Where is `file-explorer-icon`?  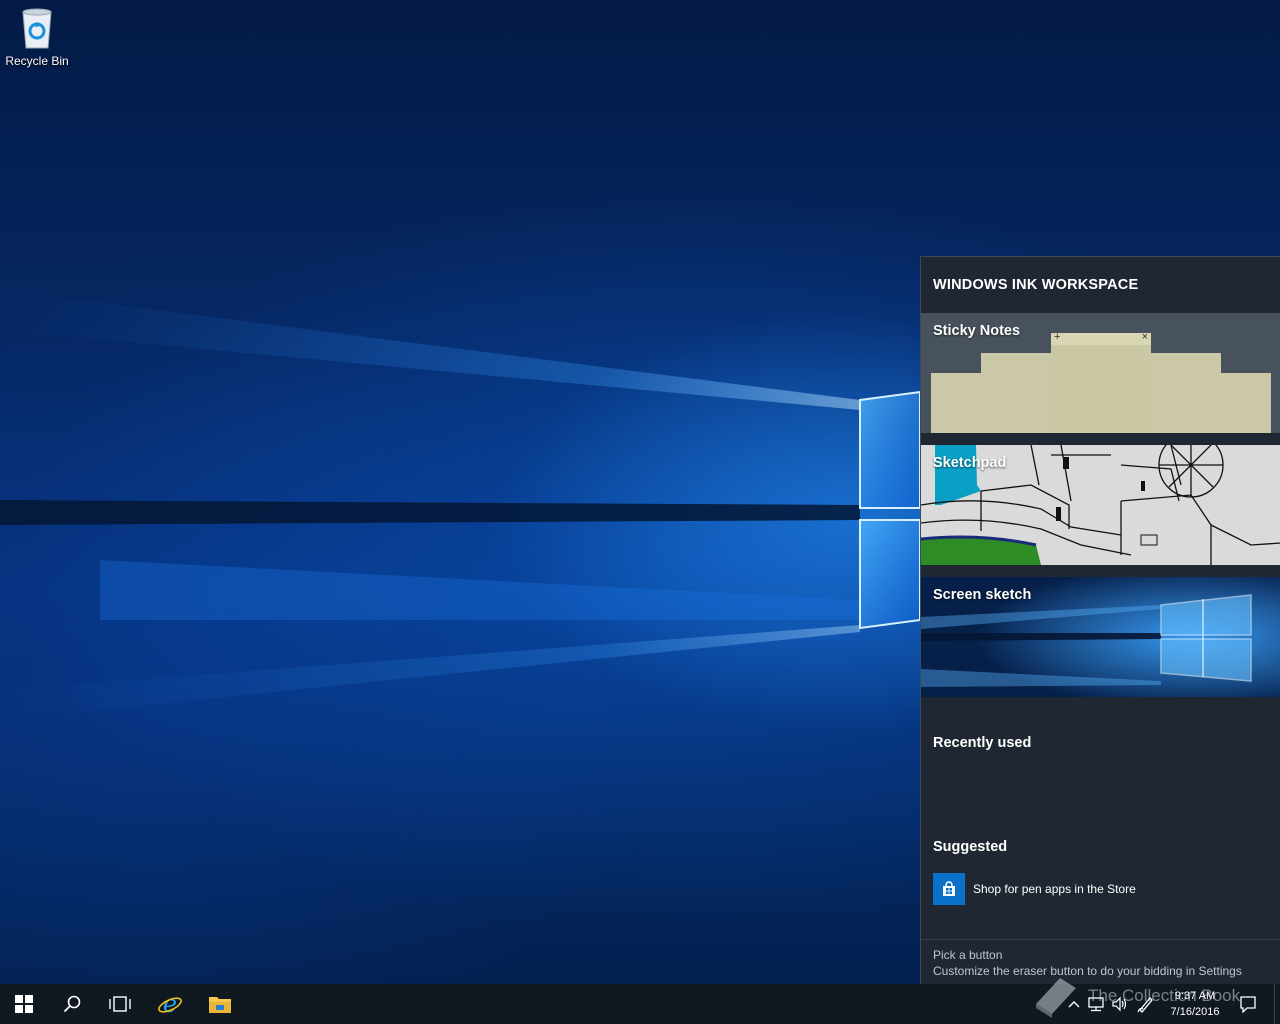
file-explorer-icon is located at coordinates (220, 1005).